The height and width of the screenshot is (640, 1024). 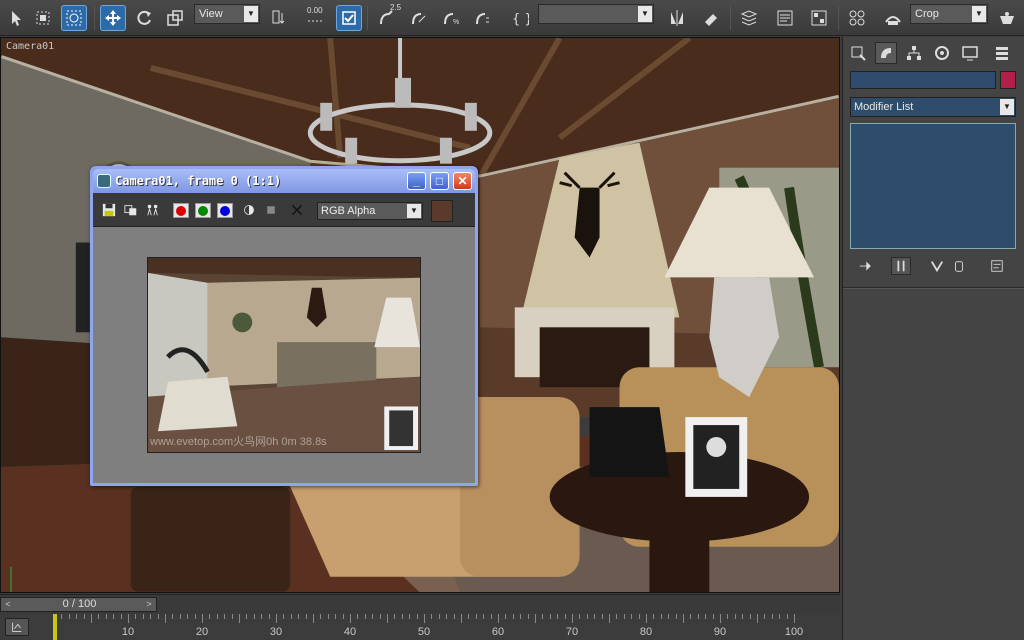 I want to click on clear-icon, so click(x=297, y=210).